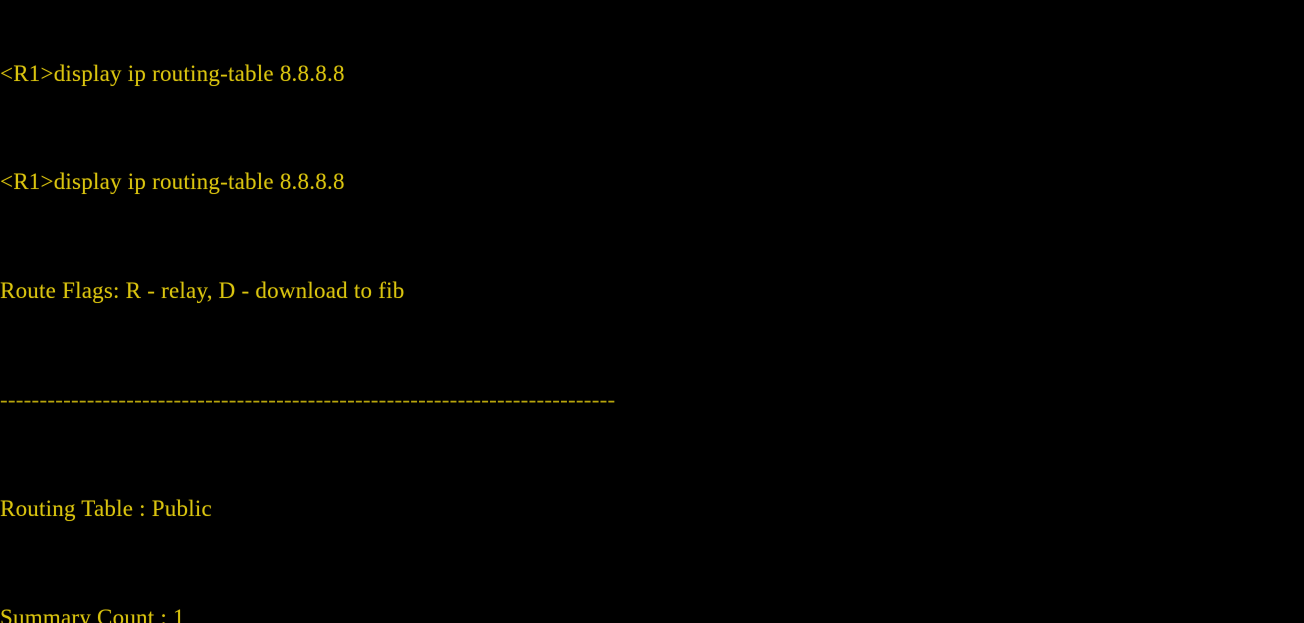  What do you see at coordinates (92, 613) in the screenshot?
I see `routing-summary-count: Summary Count : 1` at bounding box center [92, 613].